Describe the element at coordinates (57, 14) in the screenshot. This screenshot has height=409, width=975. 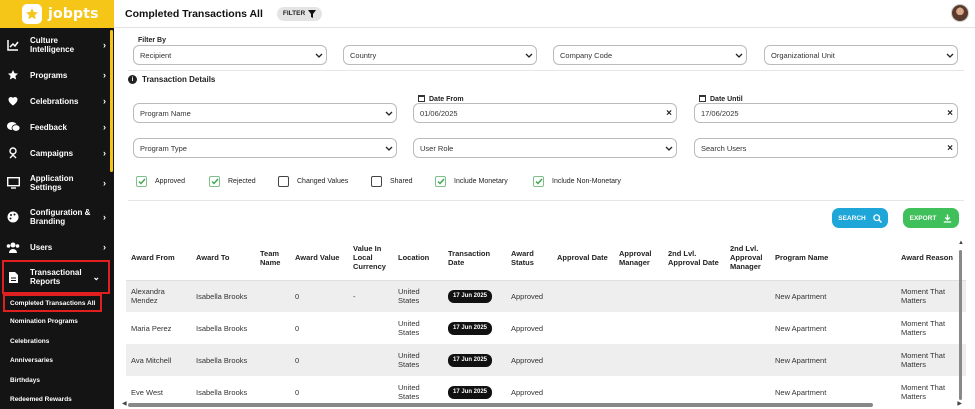
I see `logo-bar: jobpts` at that location.